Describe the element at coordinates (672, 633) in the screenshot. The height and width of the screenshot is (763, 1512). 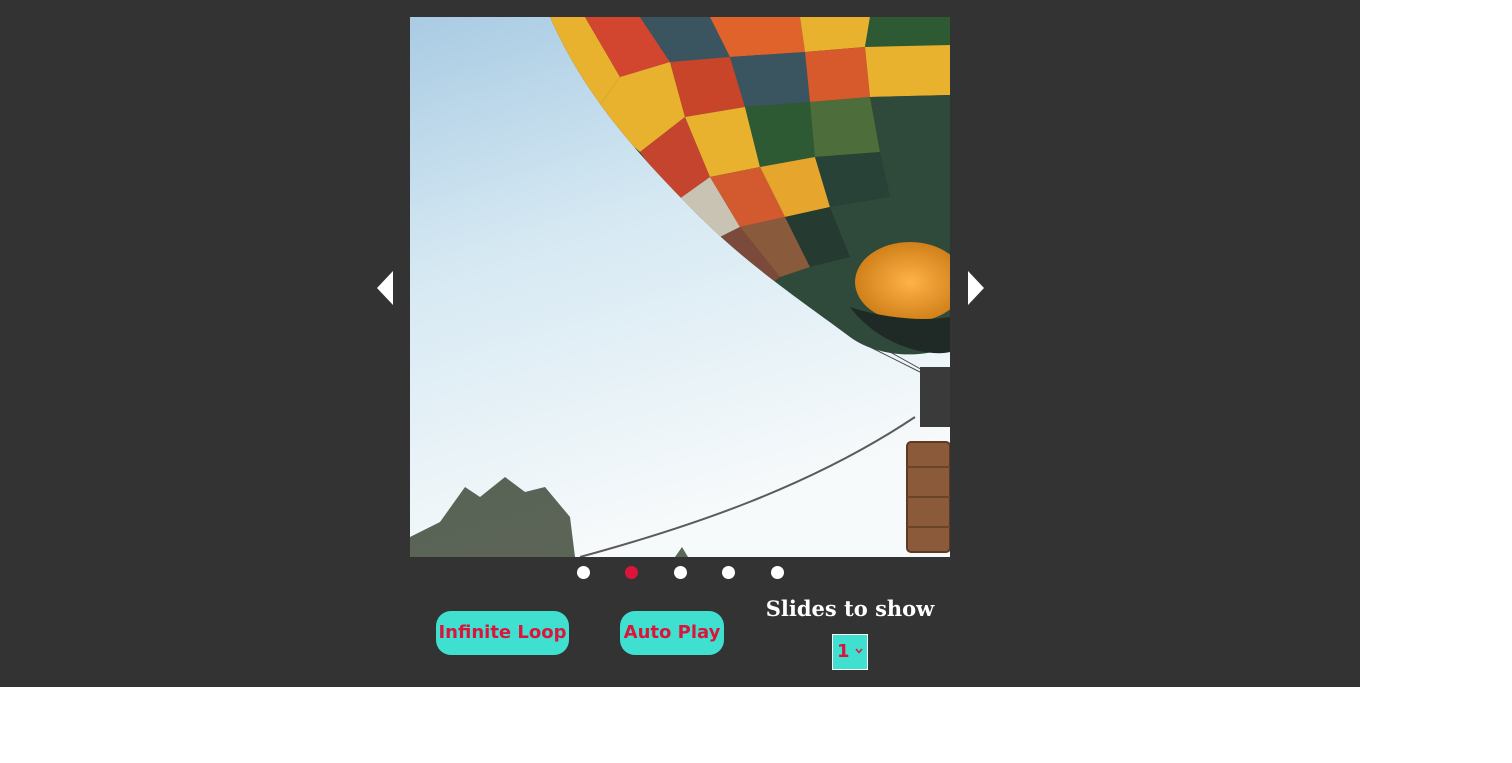
I see `auto-play-button: Auto Play` at that location.